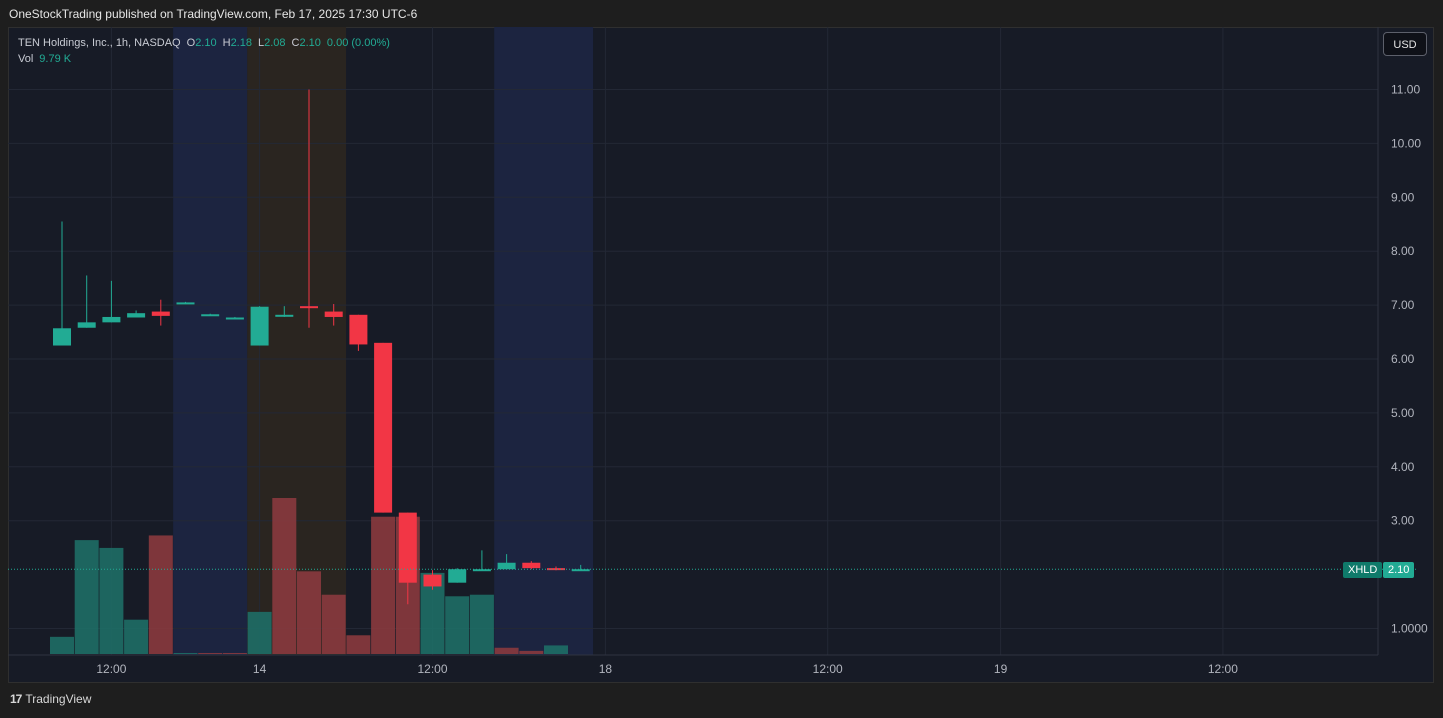 The width and height of the screenshot is (1443, 718). Describe the element at coordinates (1409, 629) in the screenshot. I see `price-tick-label: 1.0000` at that location.